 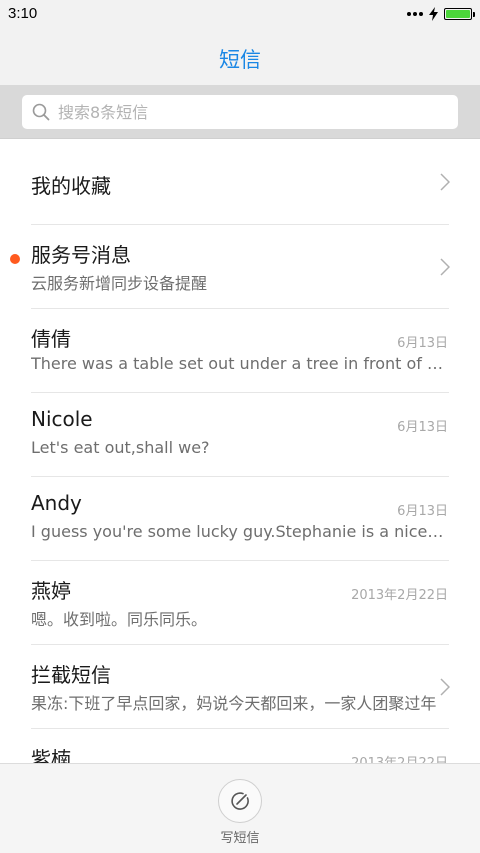 I want to click on contact-name: 倩倩, so click(x=51, y=339).